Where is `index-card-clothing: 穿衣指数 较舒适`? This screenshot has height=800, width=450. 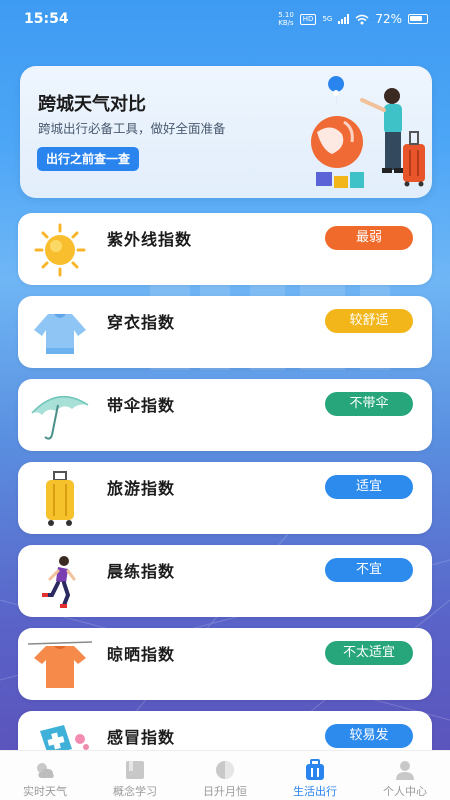
index-card-clothing: 穿衣指数 较舒适 is located at coordinates (225, 332).